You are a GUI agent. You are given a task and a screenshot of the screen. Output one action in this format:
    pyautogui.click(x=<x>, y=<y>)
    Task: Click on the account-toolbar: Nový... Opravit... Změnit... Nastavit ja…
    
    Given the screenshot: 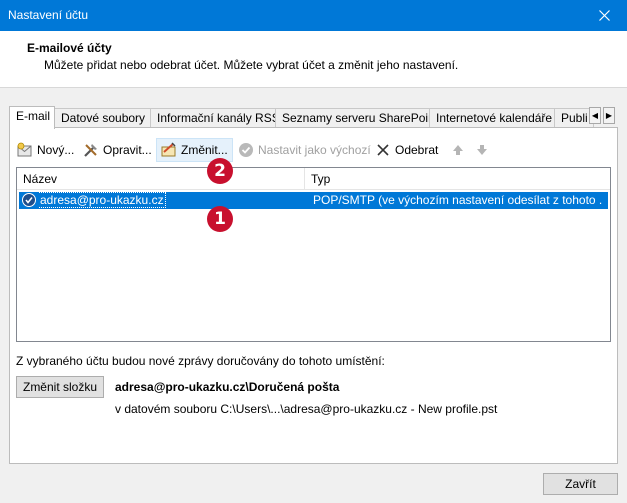 What is the action you would take?
    pyautogui.click(x=309, y=151)
    